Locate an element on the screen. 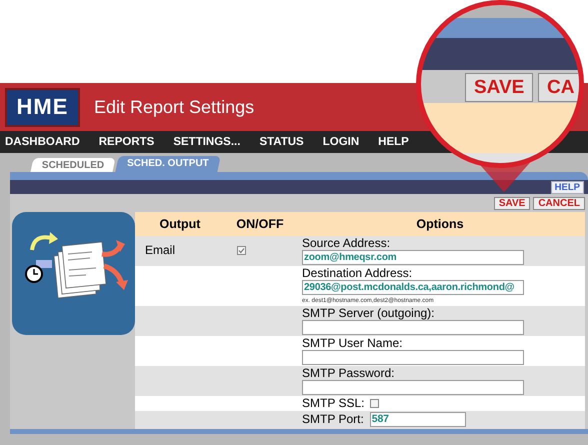 Image resolution: width=588 pixels, height=445 pixels. help-button: HELP is located at coordinates (567, 187).